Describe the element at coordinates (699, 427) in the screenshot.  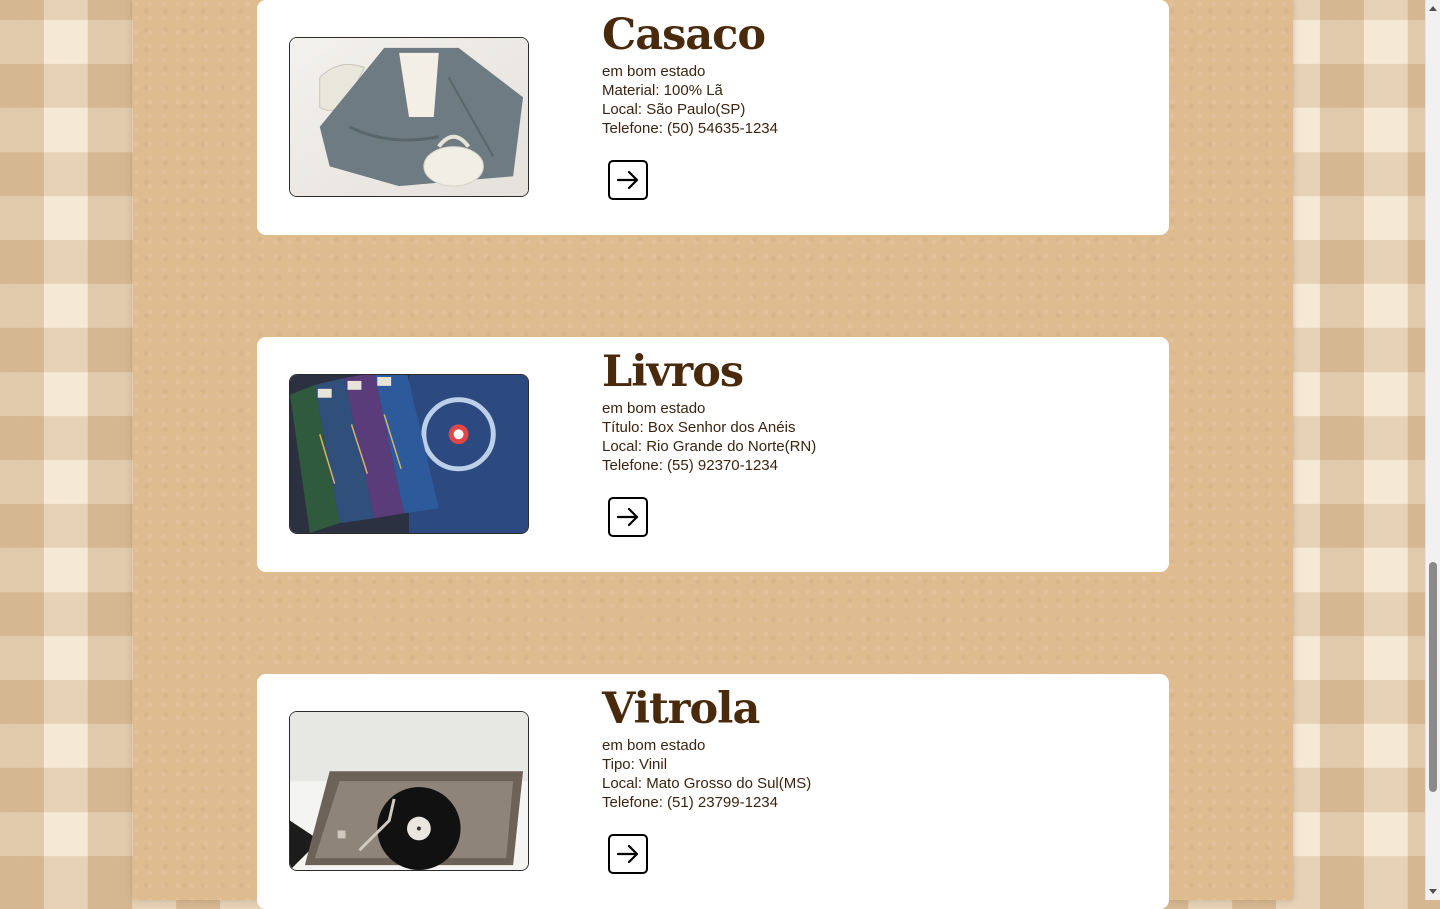
I see `product-detail: Título: Box Senhor dos Anéis` at that location.